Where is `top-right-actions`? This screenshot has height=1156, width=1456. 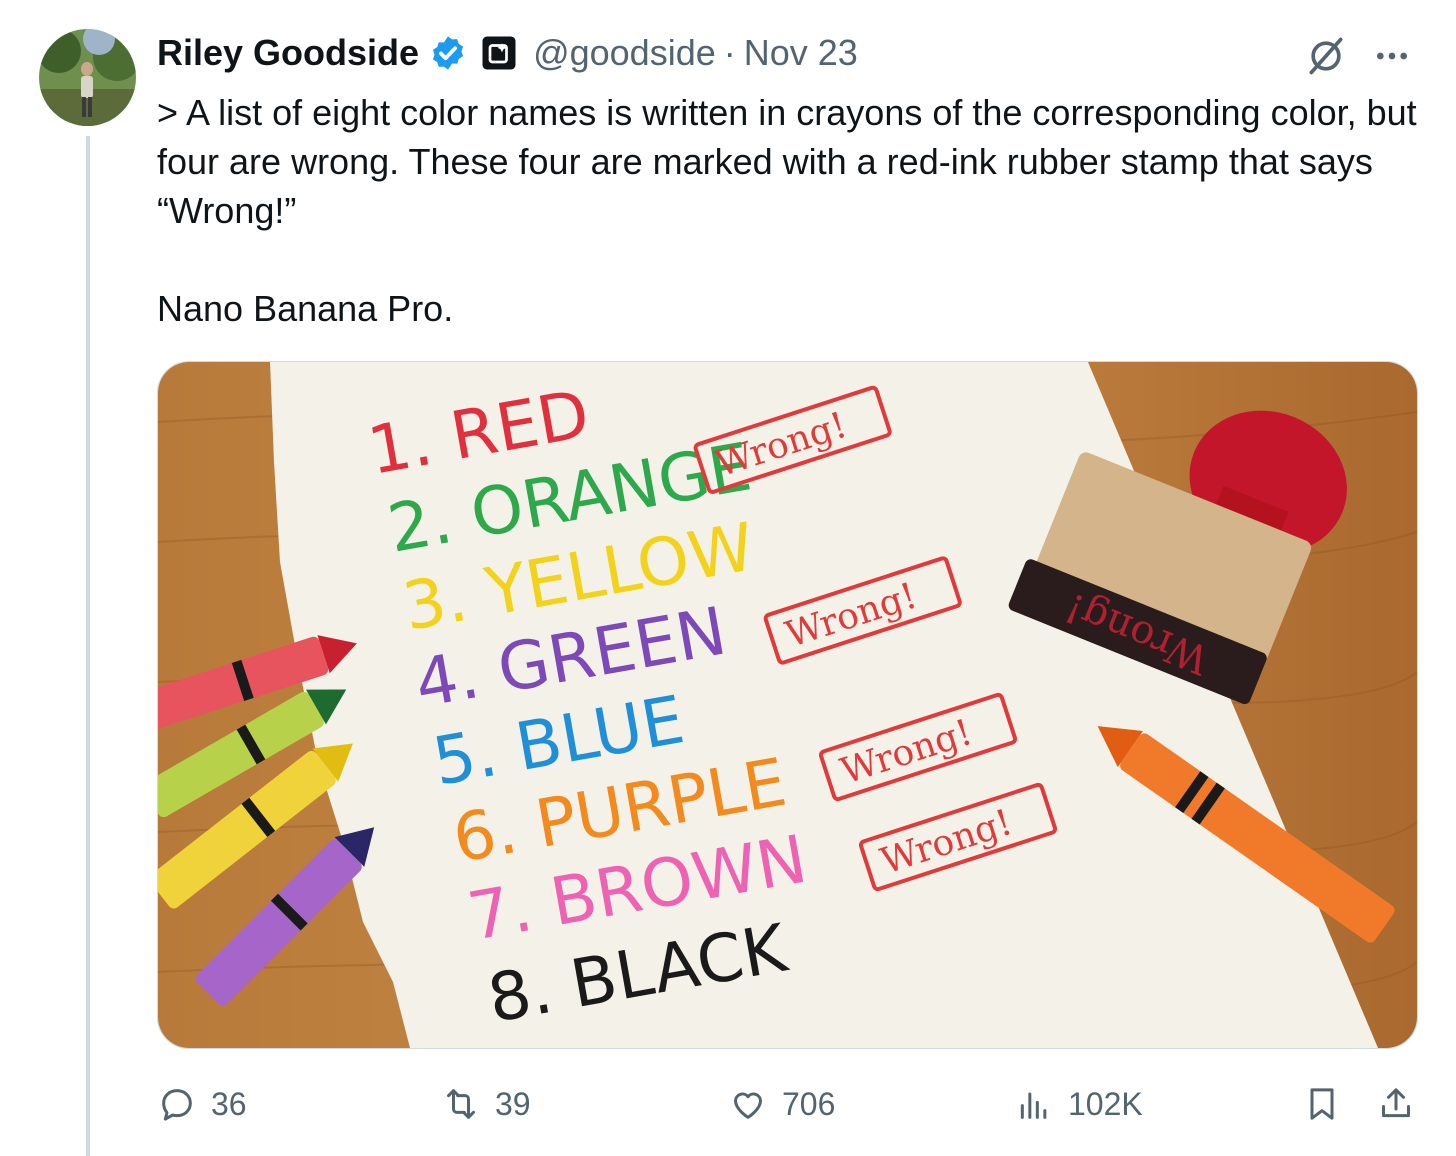 top-right-actions is located at coordinates (1358, 56).